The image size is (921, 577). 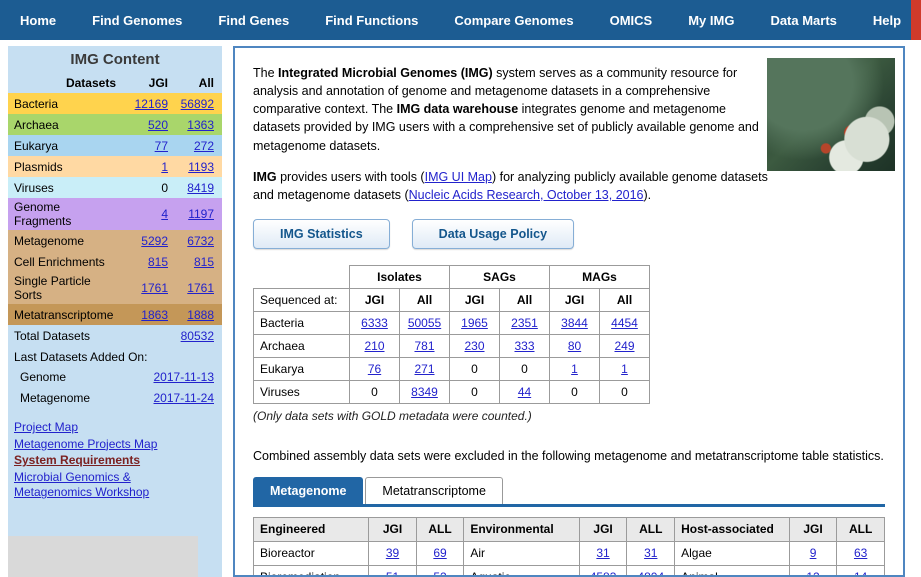 I want to click on eco-count-link: 69, so click(x=439, y=553).